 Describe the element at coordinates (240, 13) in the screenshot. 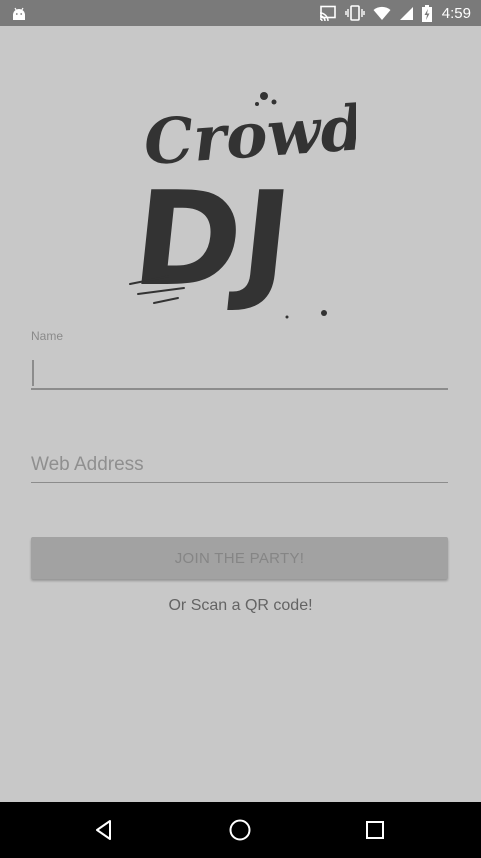

I see `status-bar: 4:59` at that location.